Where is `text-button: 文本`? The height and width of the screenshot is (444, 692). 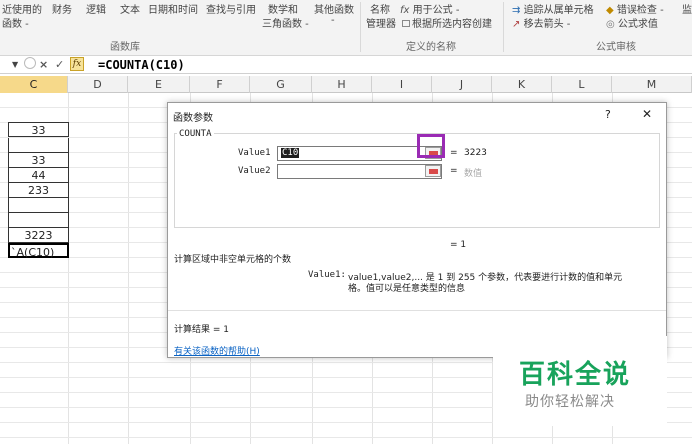
text-button: 文本 is located at coordinates (130, 8).